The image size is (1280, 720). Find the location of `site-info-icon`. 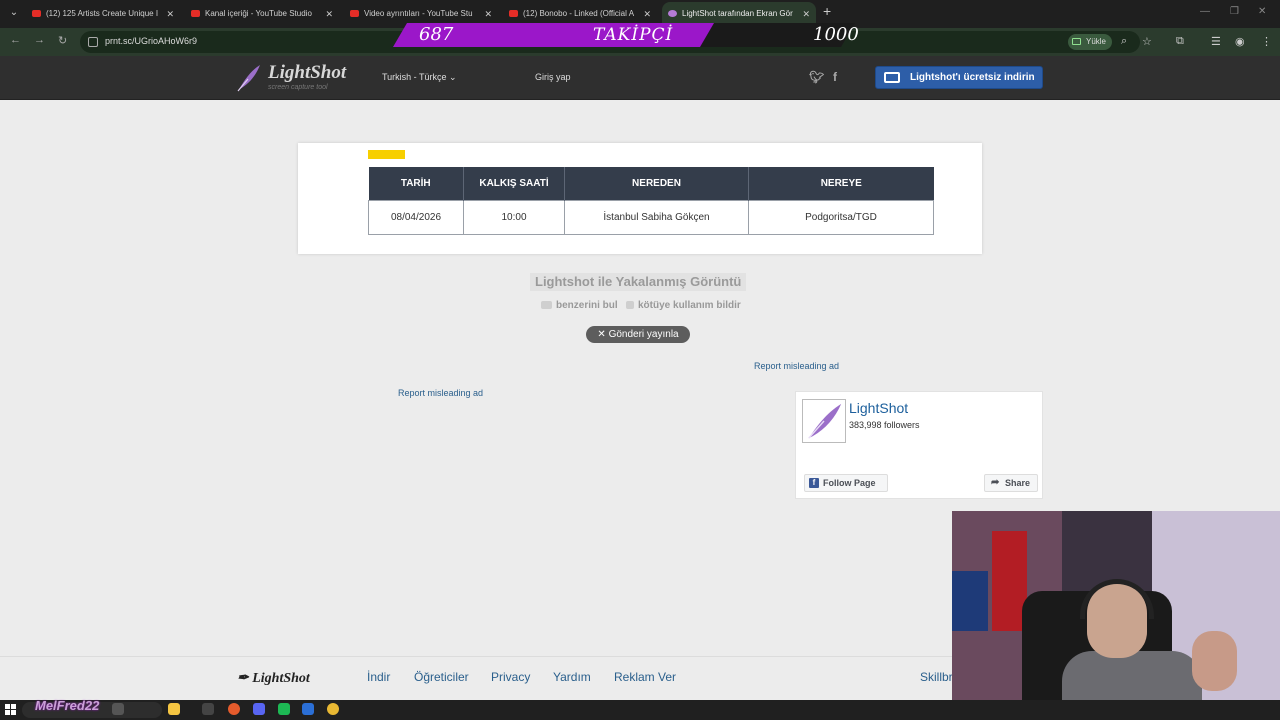

site-info-icon is located at coordinates (93, 42).